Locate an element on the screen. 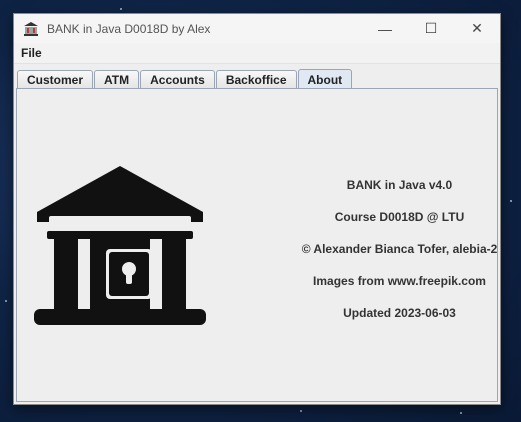 The width and height of the screenshot is (521, 422). maximize-icon: ☐ is located at coordinates (431, 28).